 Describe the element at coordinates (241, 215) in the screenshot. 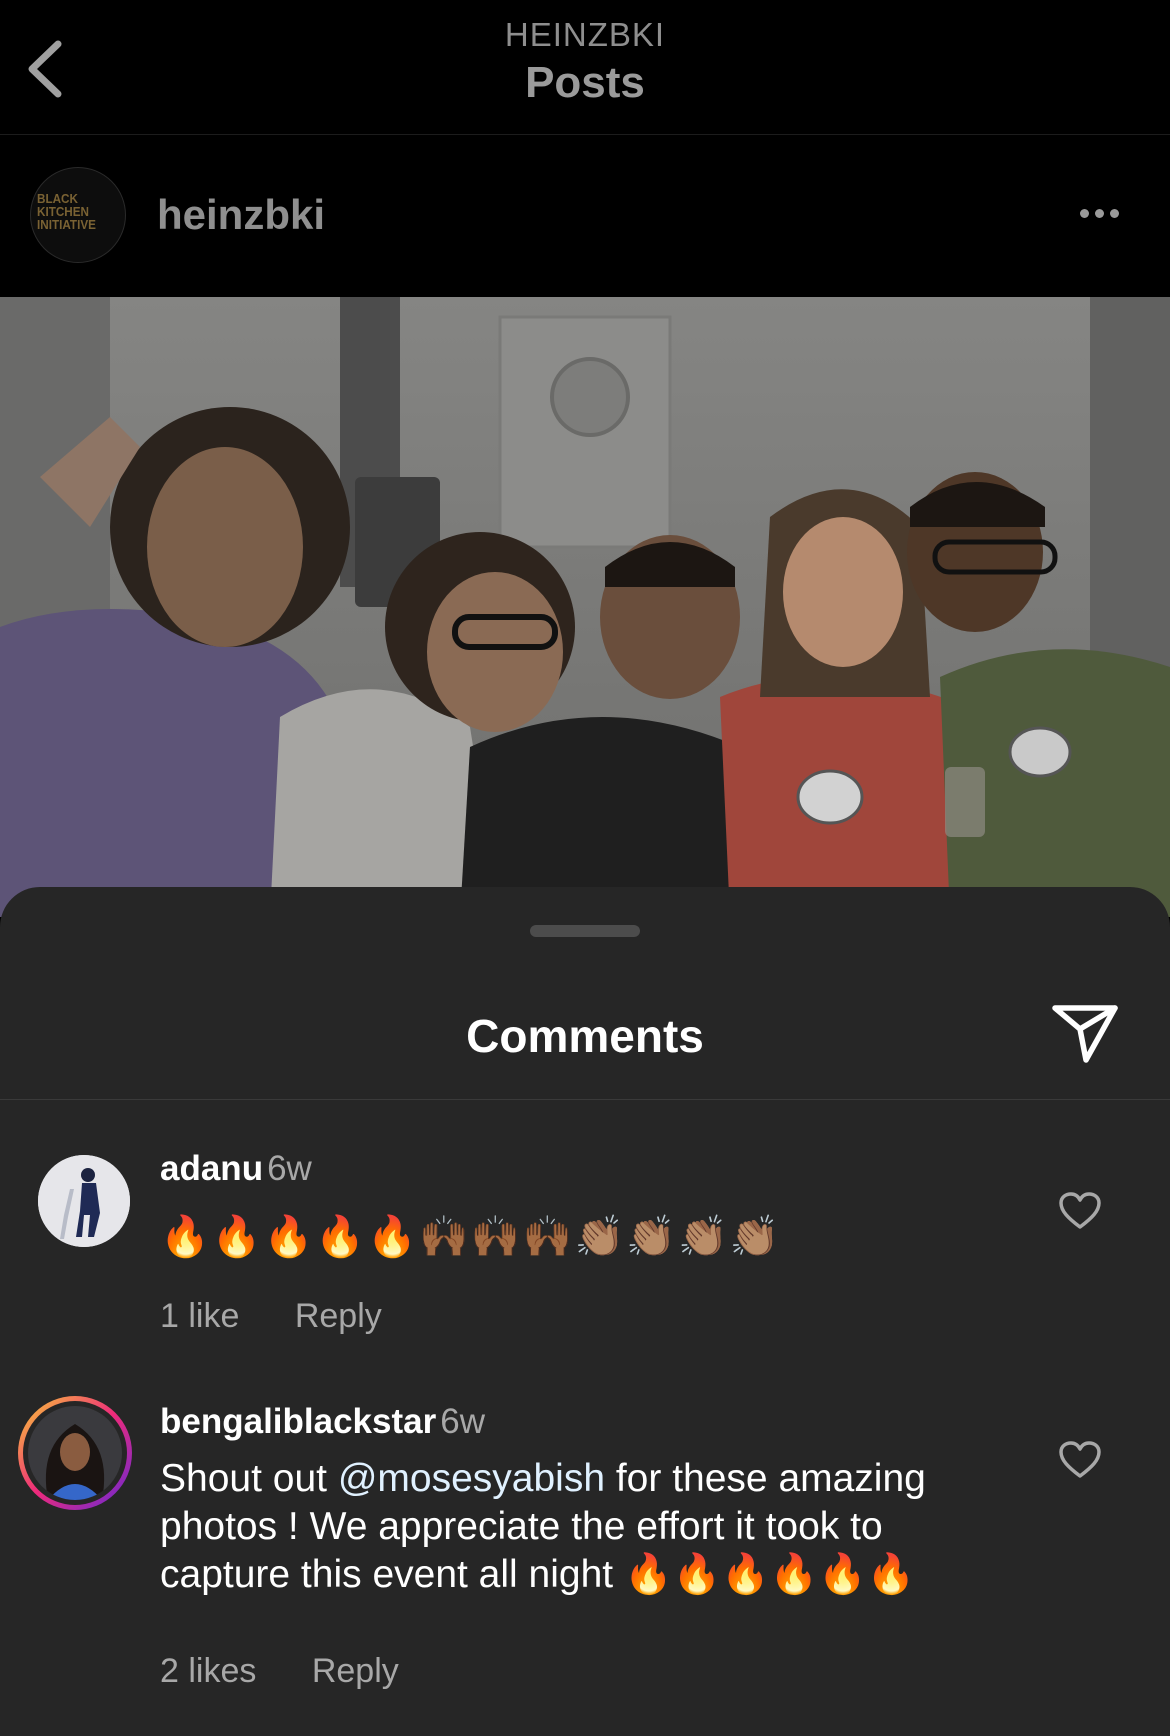

I see `post-owner-username: heinzbki` at that location.